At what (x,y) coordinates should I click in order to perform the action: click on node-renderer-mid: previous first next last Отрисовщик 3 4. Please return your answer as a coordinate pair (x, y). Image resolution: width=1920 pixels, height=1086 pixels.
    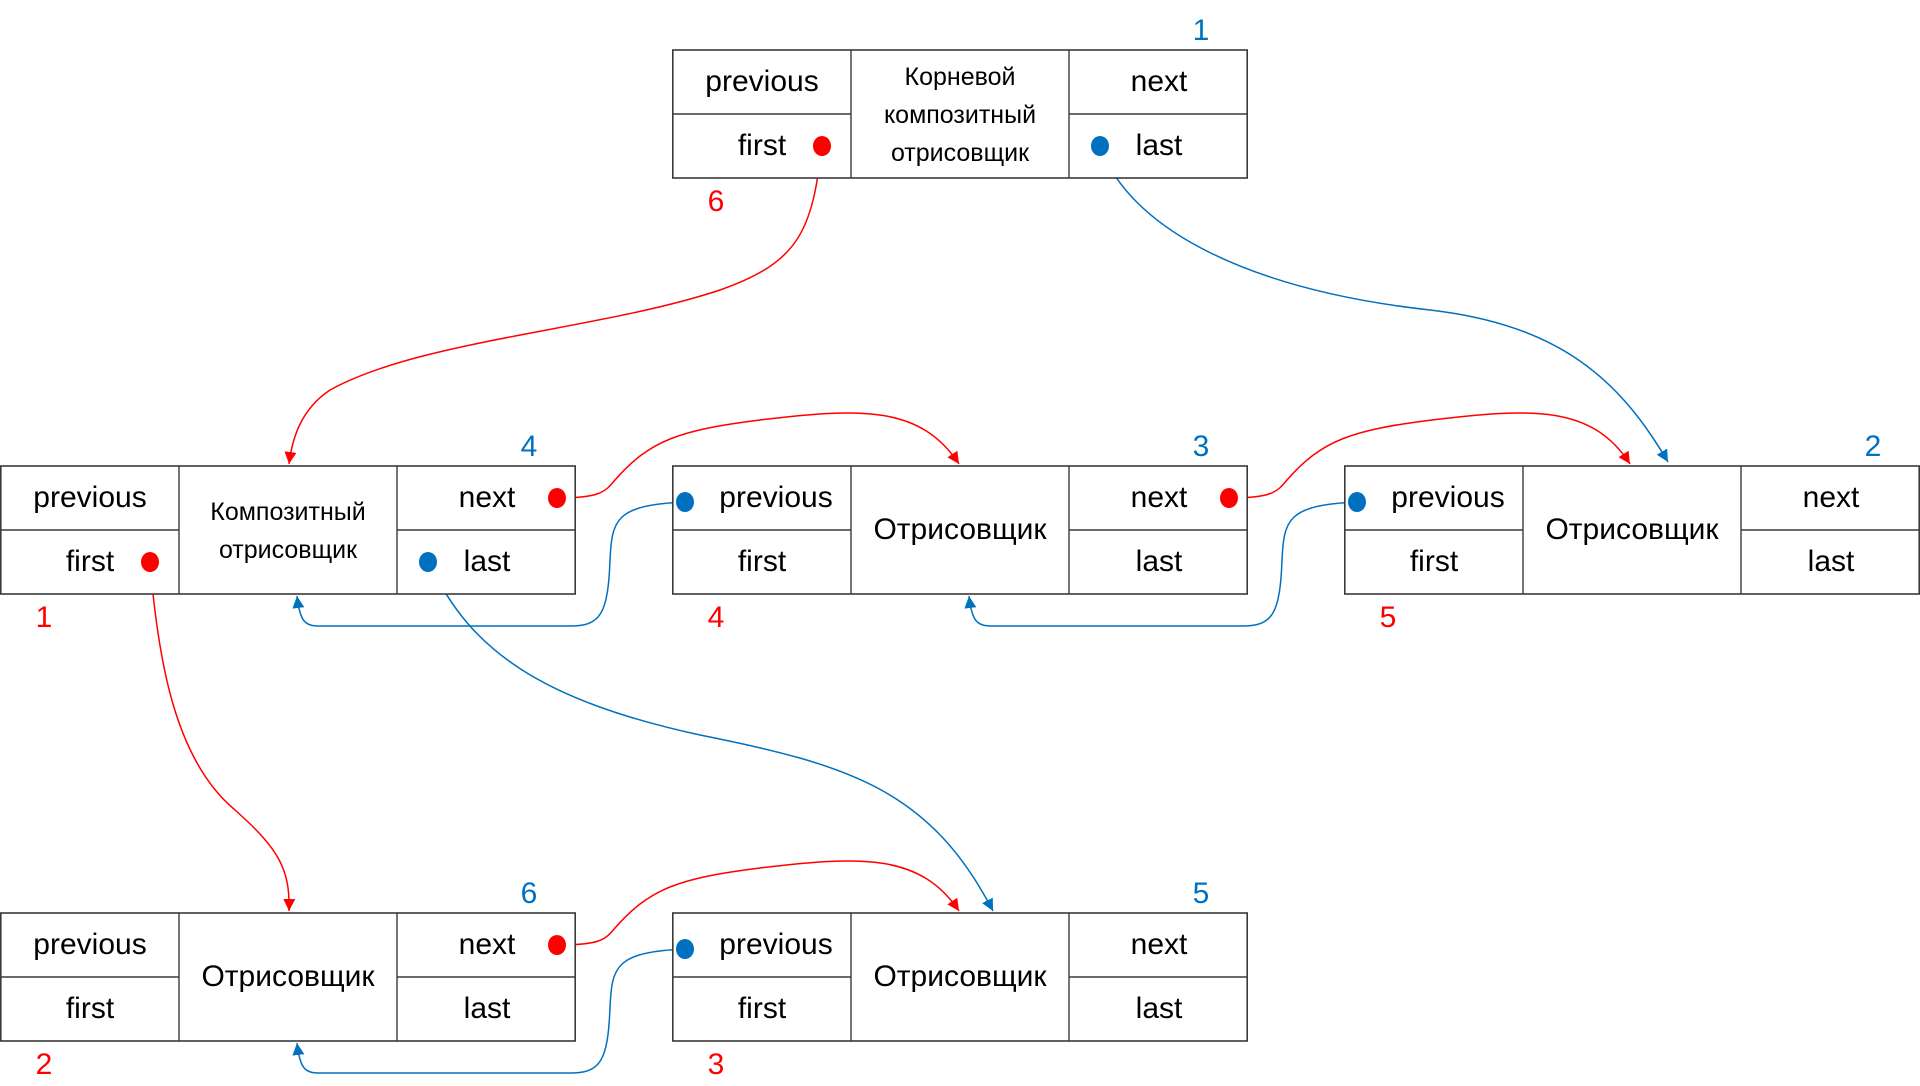
    Looking at the image, I should click on (960, 532).